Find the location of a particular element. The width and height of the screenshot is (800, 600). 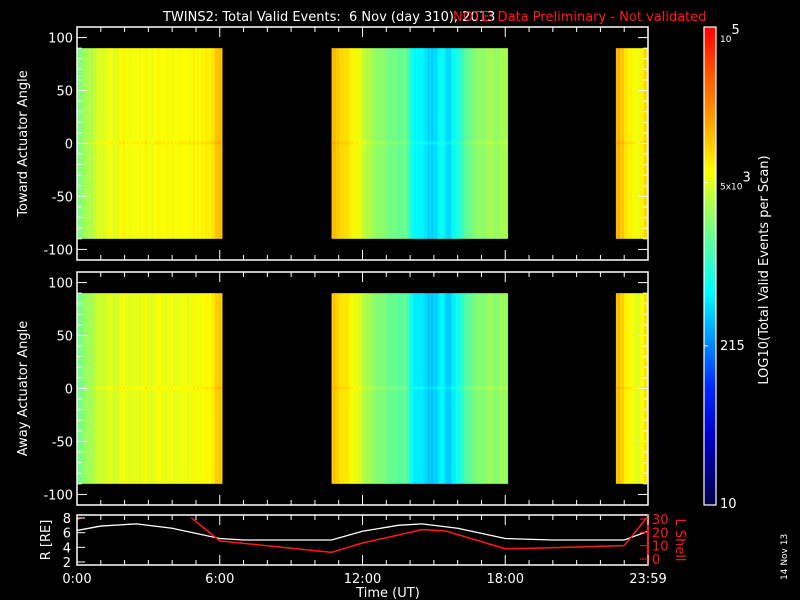

colorbar-label-base: 5x10 is located at coordinates (731, 187).